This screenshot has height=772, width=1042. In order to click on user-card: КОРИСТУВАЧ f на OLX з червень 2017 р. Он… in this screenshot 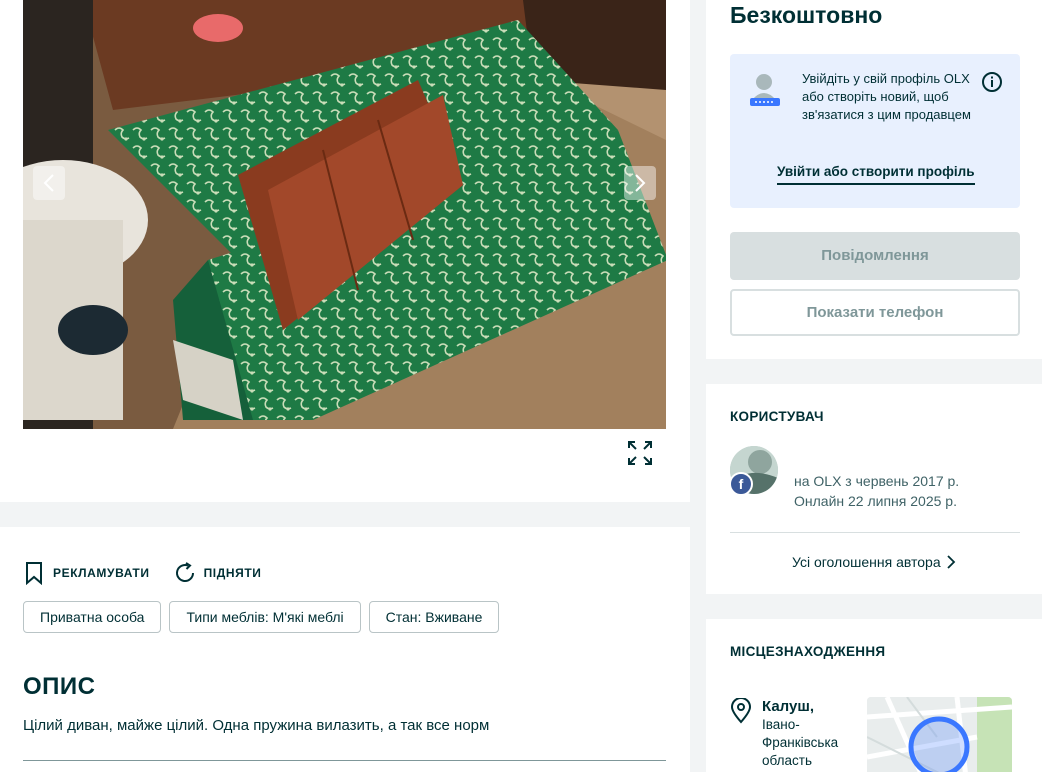, I will do `click(874, 489)`.